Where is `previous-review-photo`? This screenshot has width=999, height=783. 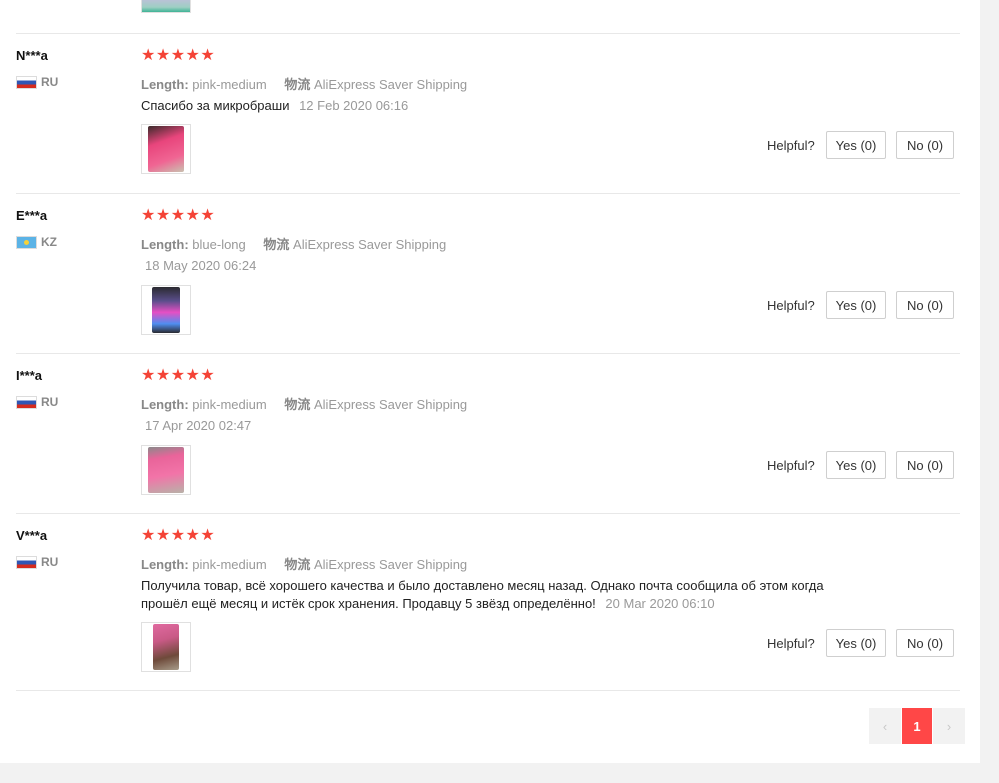 previous-review-photo is located at coordinates (166, 6).